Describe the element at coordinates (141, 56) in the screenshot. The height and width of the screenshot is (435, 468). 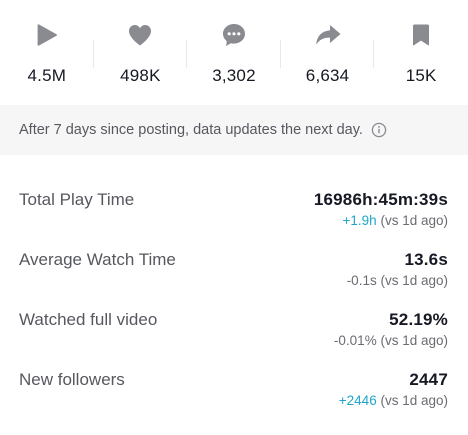
I see `stat-likes: 498K` at that location.